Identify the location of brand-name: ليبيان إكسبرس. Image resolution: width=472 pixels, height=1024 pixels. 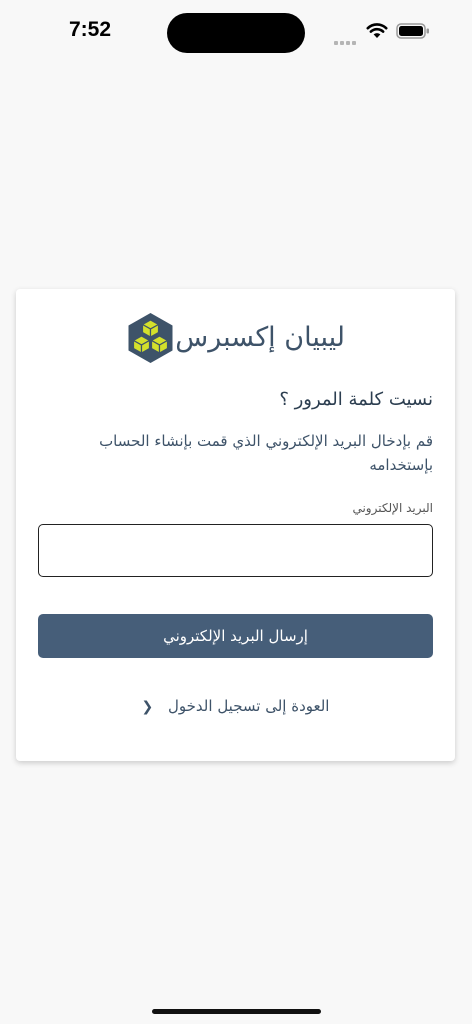
(260, 337).